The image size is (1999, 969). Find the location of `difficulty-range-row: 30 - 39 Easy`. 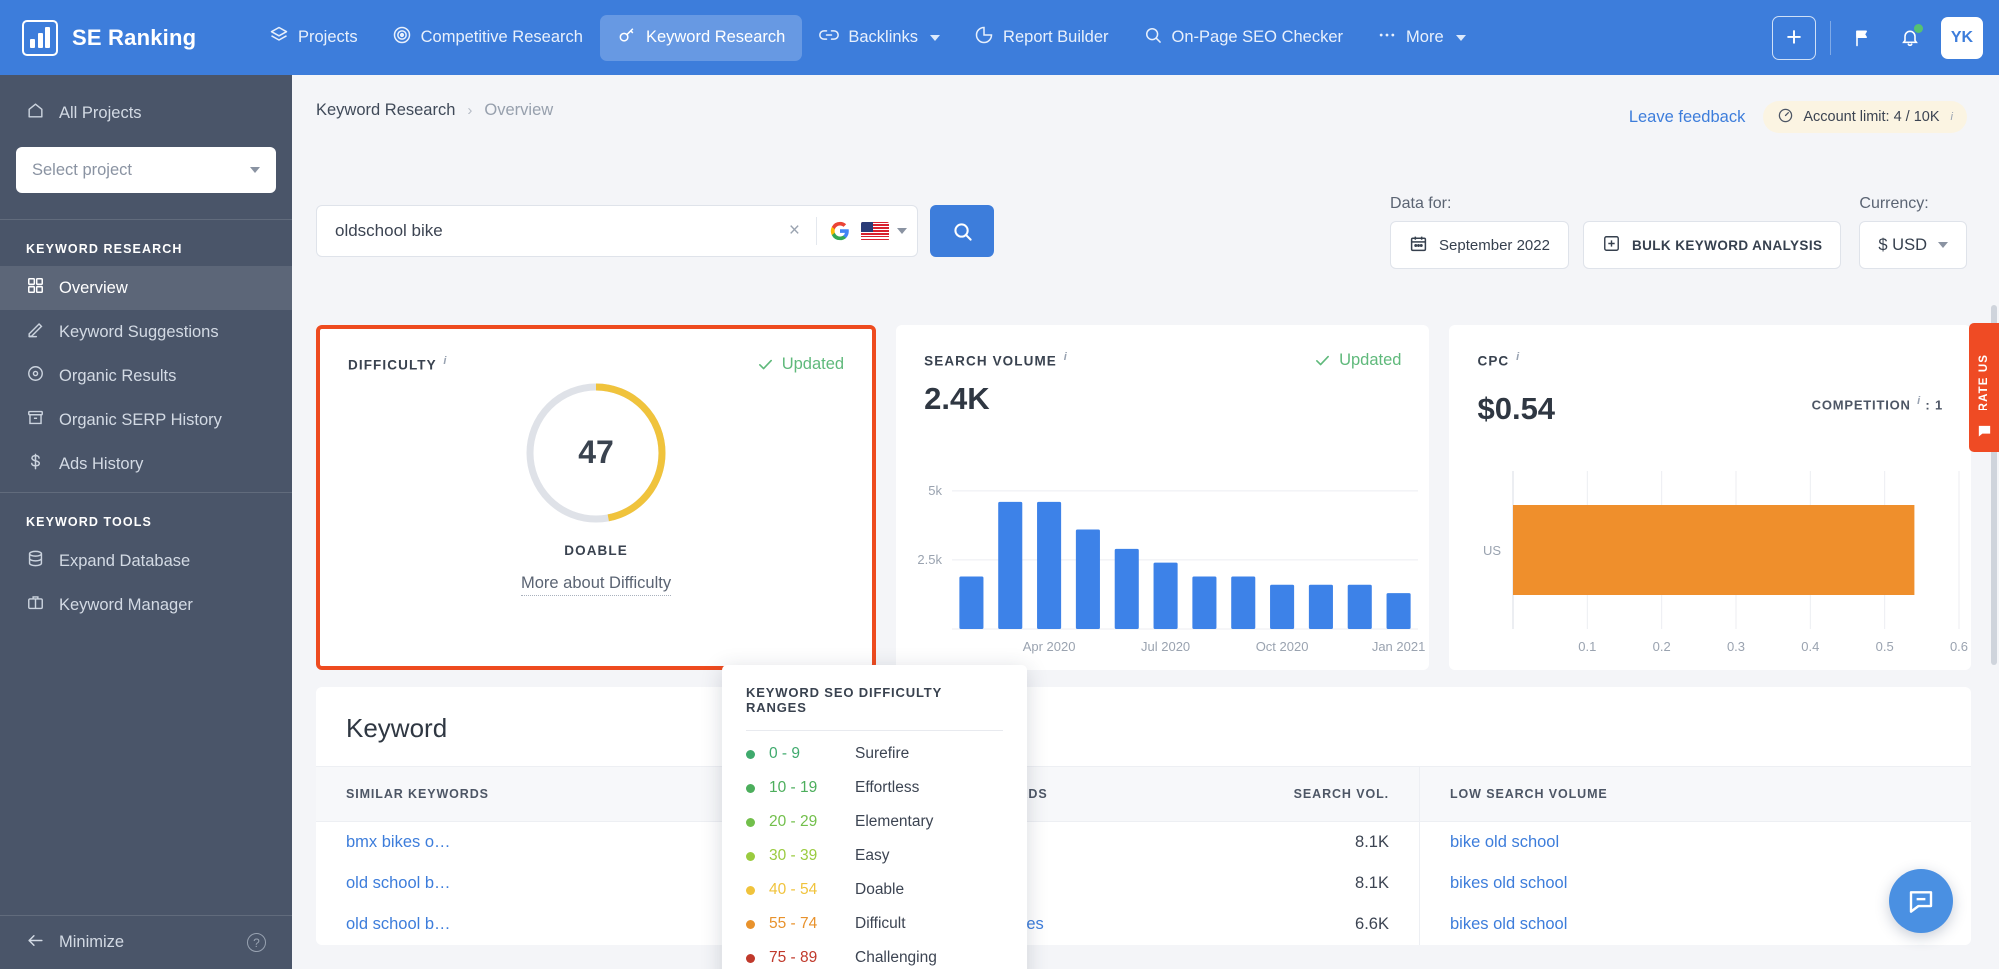

difficulty-range-row: 30 - 39 Easy is located at coordinates (874, 856).